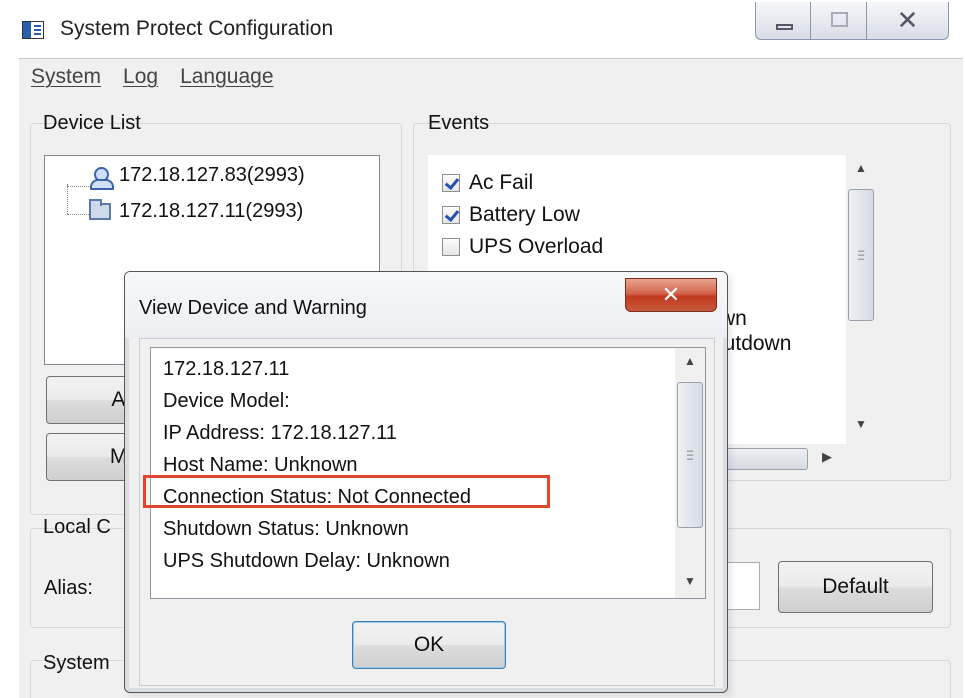 Image resolution: width=965 pixels, height=698 pixels. What do you see at coordinates (459, 123) in the screenshot?
I see `events-label: Events` at bounding box center [459, 123].